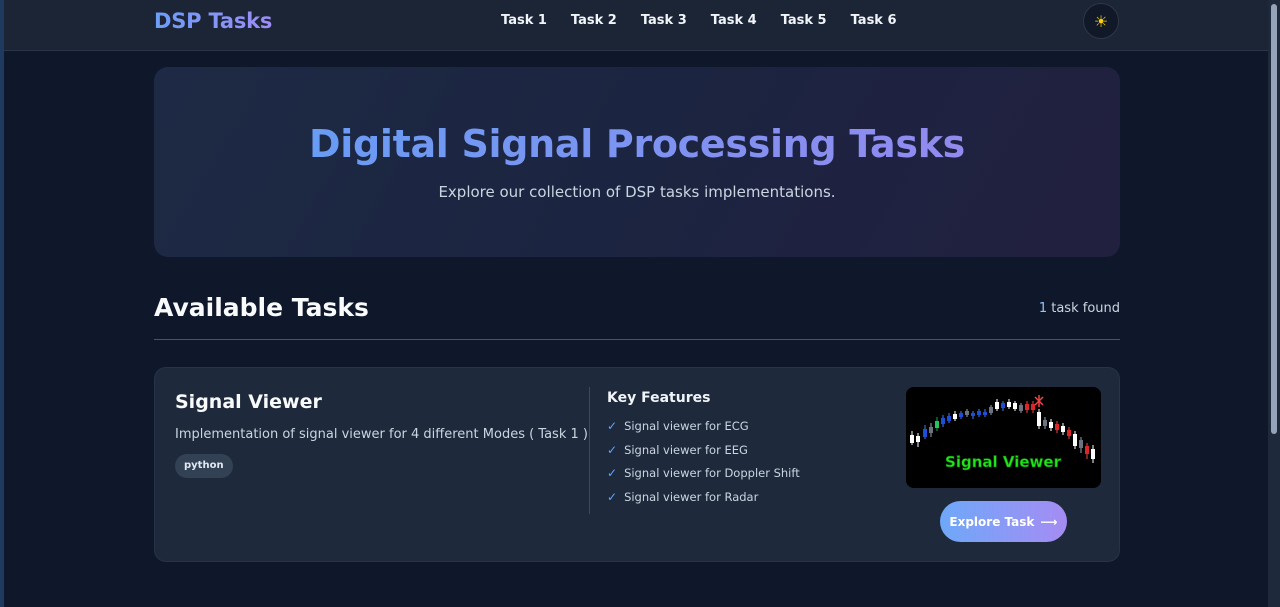 This screenshot has width=1280, height=607. Describe the element at coordinates (712, 473) in the screenshot. I see `feature-label: Signal viewer for Doppler Shift` at that location.